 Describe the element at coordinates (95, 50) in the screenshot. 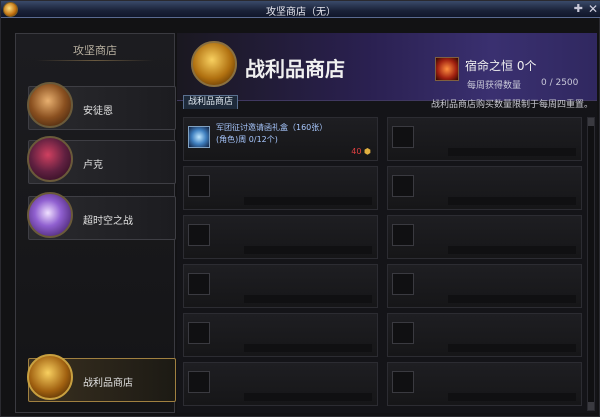

I see `sidebar-header: 攻坚商店` at that location.